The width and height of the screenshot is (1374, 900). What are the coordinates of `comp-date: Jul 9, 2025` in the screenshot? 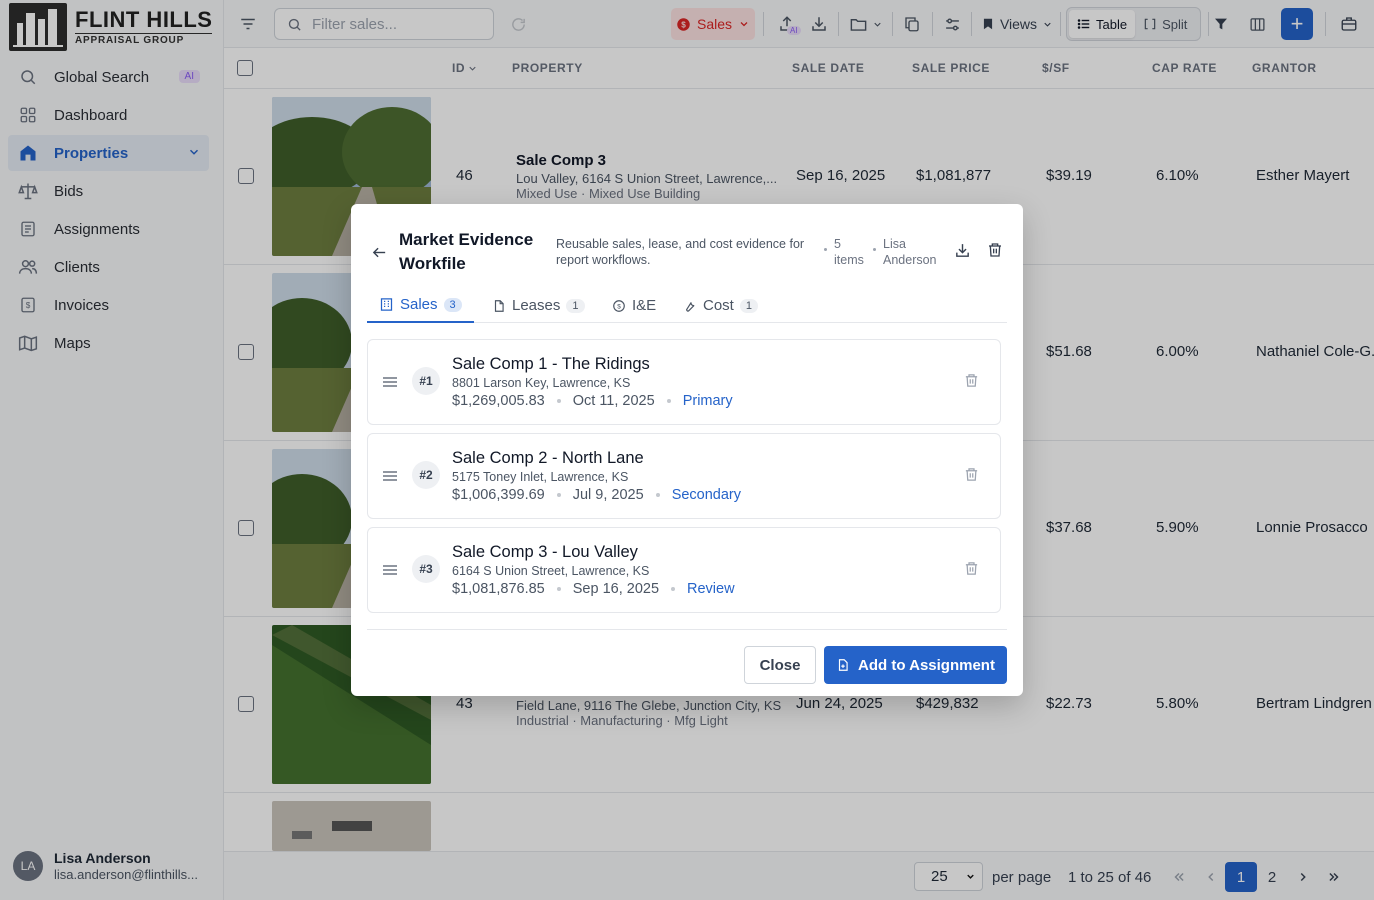 It's located at (608, 495).